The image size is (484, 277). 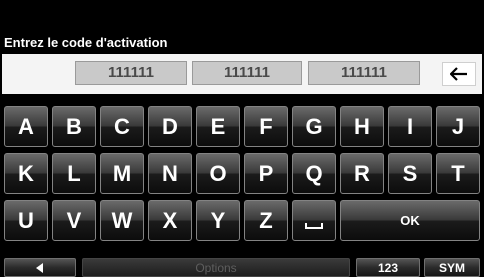 I want to click on space-bar-icon, so click(x=314, y=225).